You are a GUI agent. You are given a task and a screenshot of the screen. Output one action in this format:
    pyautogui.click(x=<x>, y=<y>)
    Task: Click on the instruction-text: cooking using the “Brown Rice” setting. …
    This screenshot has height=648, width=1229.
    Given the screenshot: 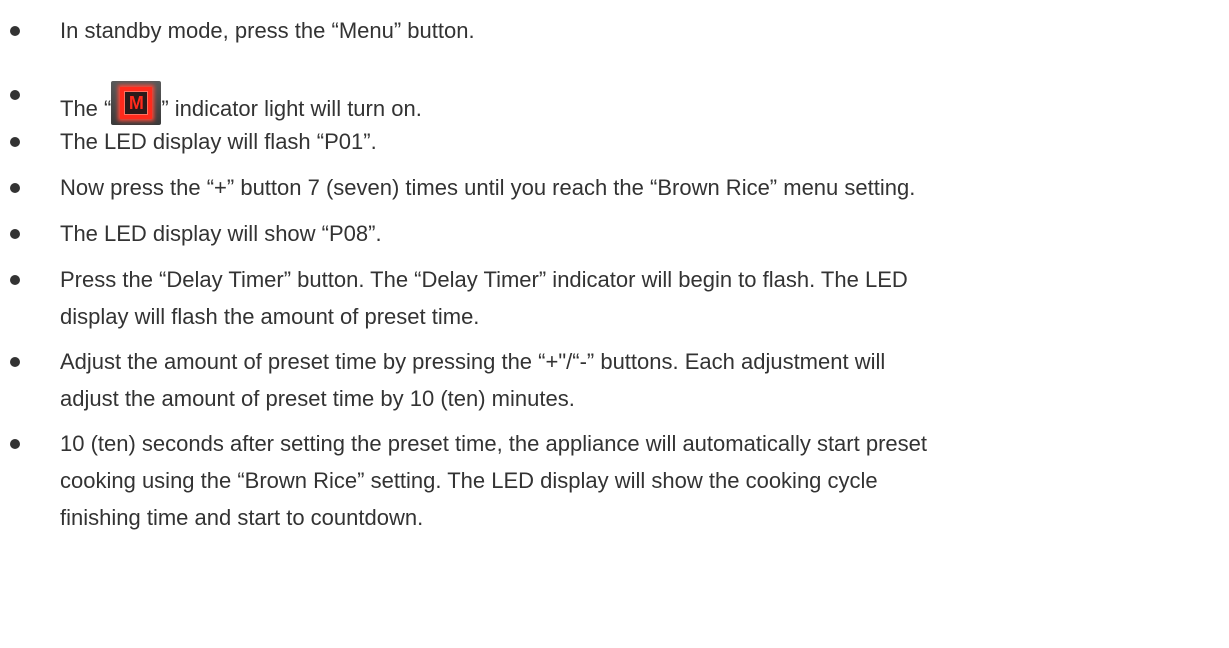 What is the action you would take?
    pyautogui.click(x=469, y=480)
    